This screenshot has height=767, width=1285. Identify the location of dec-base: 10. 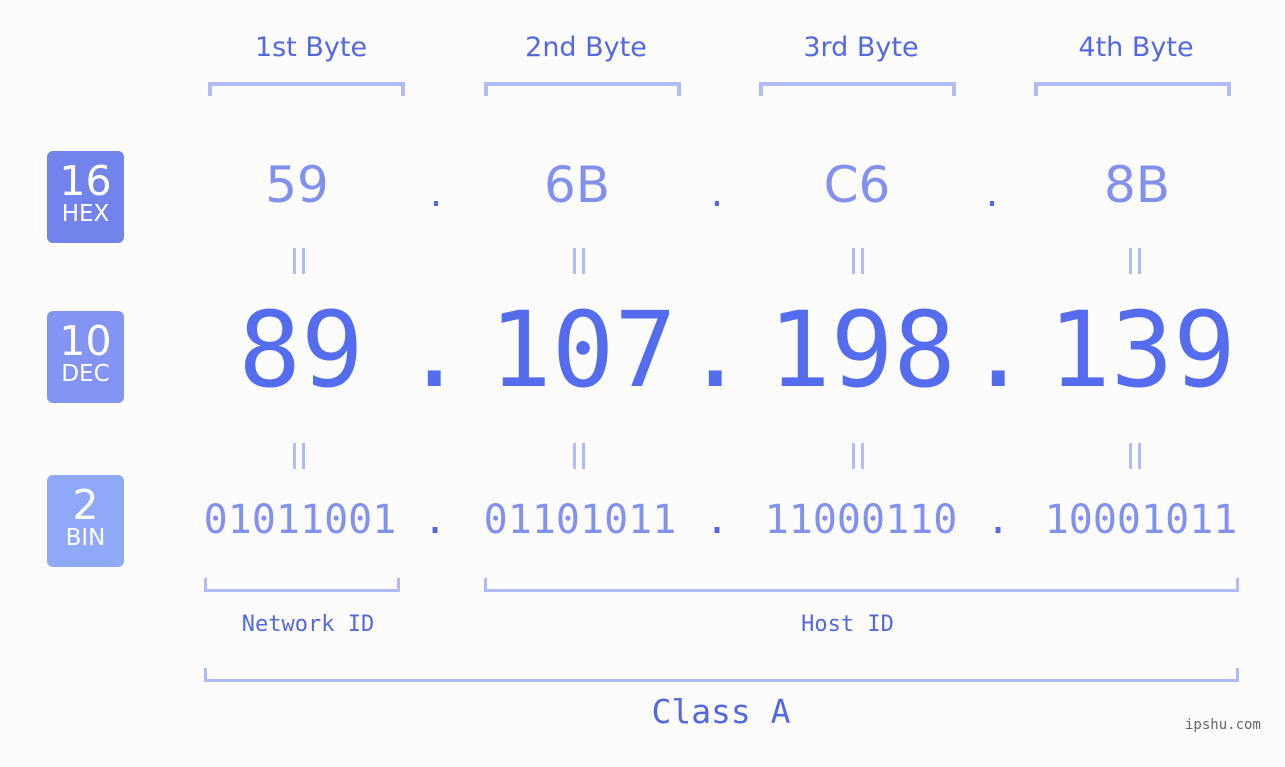
(85, 341).